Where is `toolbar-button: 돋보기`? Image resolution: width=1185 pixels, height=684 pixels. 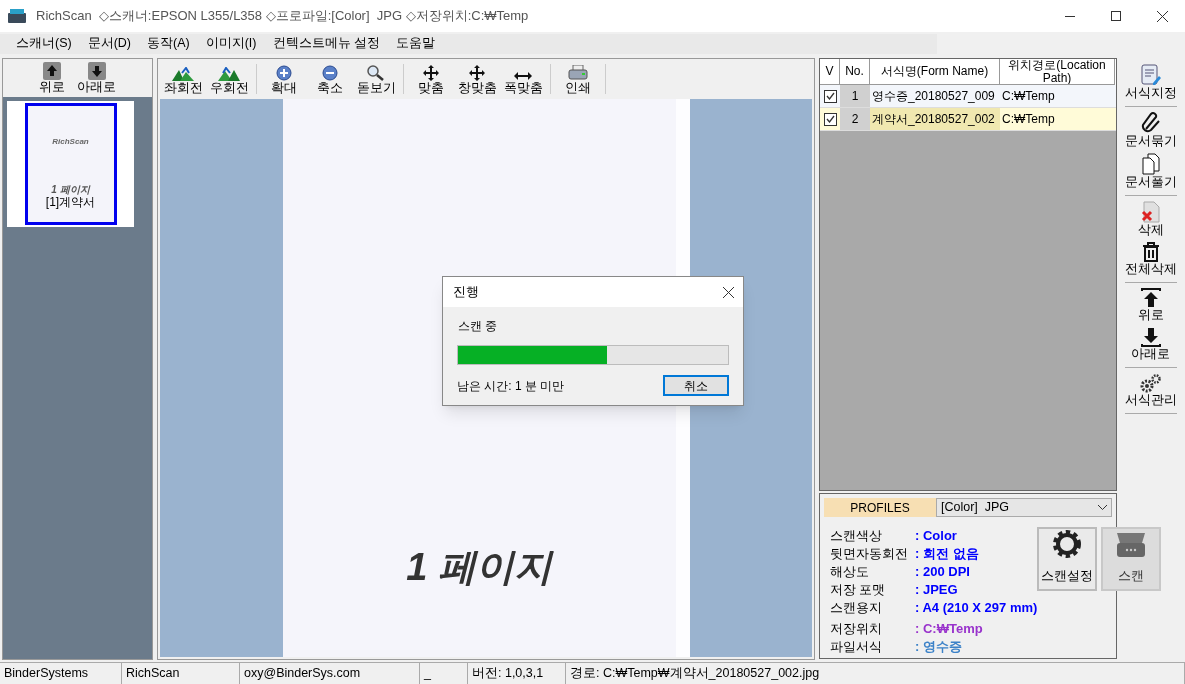 toolbar-button: 돋보기 is located at coordinates (376, 79).